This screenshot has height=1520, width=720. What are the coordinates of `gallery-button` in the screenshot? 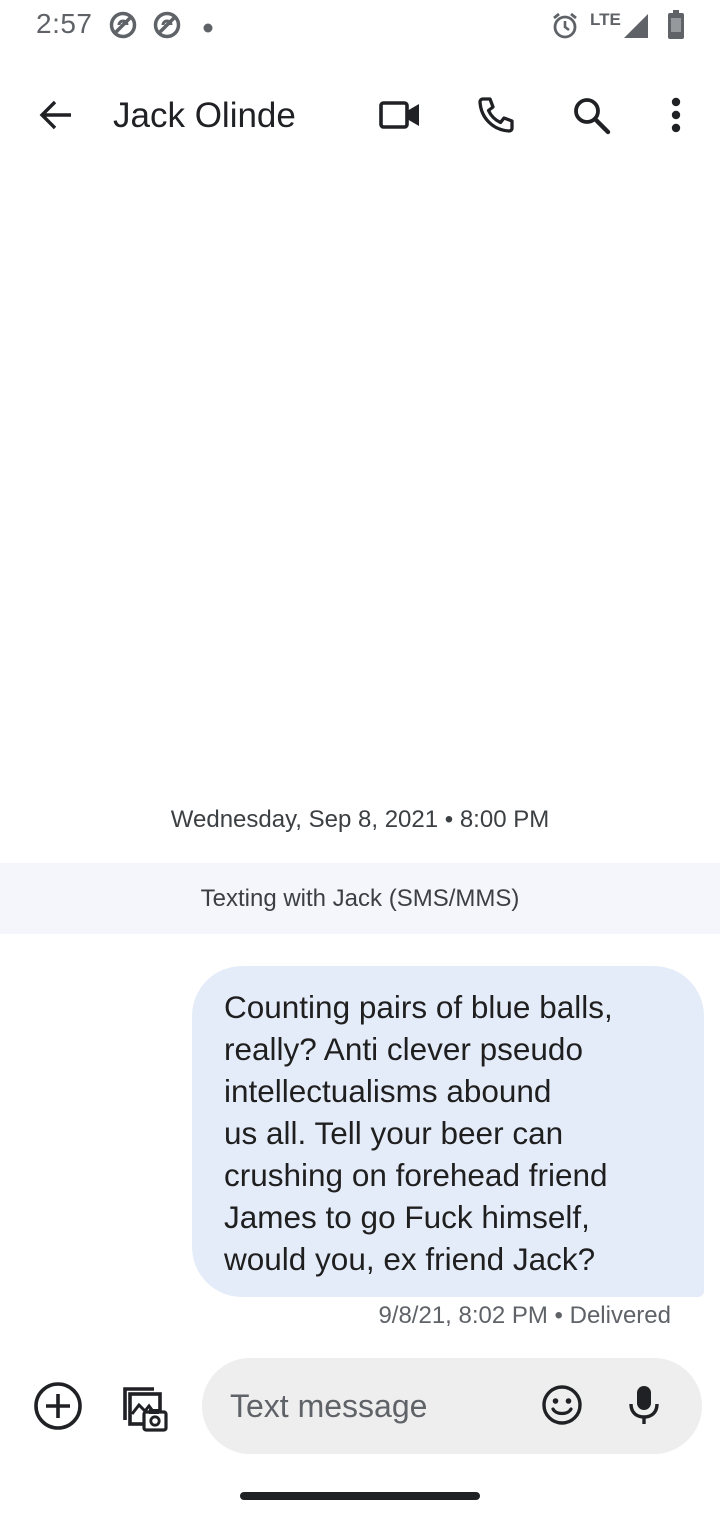 It's located at (142, 1408).